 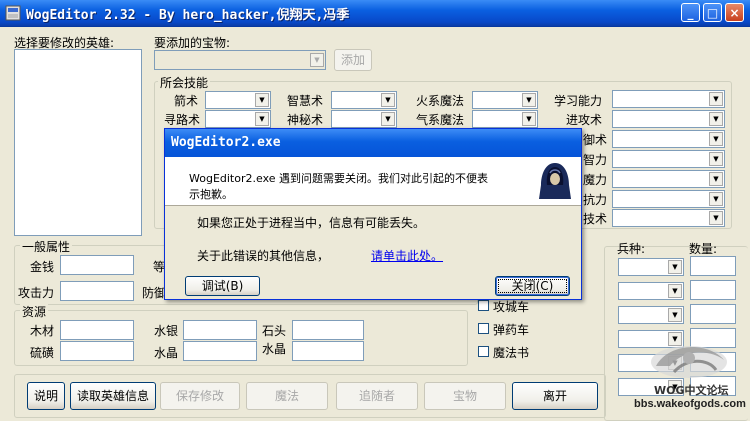 What do you see at coordinates (440, 120) in the screenshot?
I see `skill-label: 气系魔法` at bounding box center [440, 120].